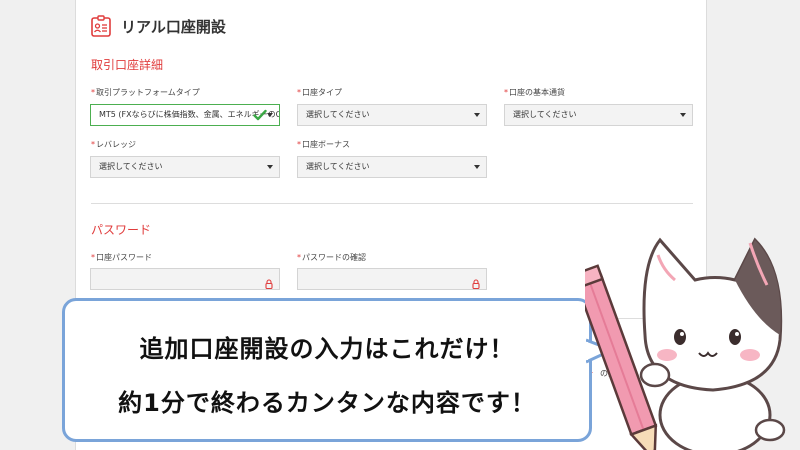 This screenshot has width=800, height=450. What do you see at coordinates (327, 349) in the screenshot?
I see `bubble-line-1: 追加口座開設の入力はこれだけ！` at bounding box center [327, 349].